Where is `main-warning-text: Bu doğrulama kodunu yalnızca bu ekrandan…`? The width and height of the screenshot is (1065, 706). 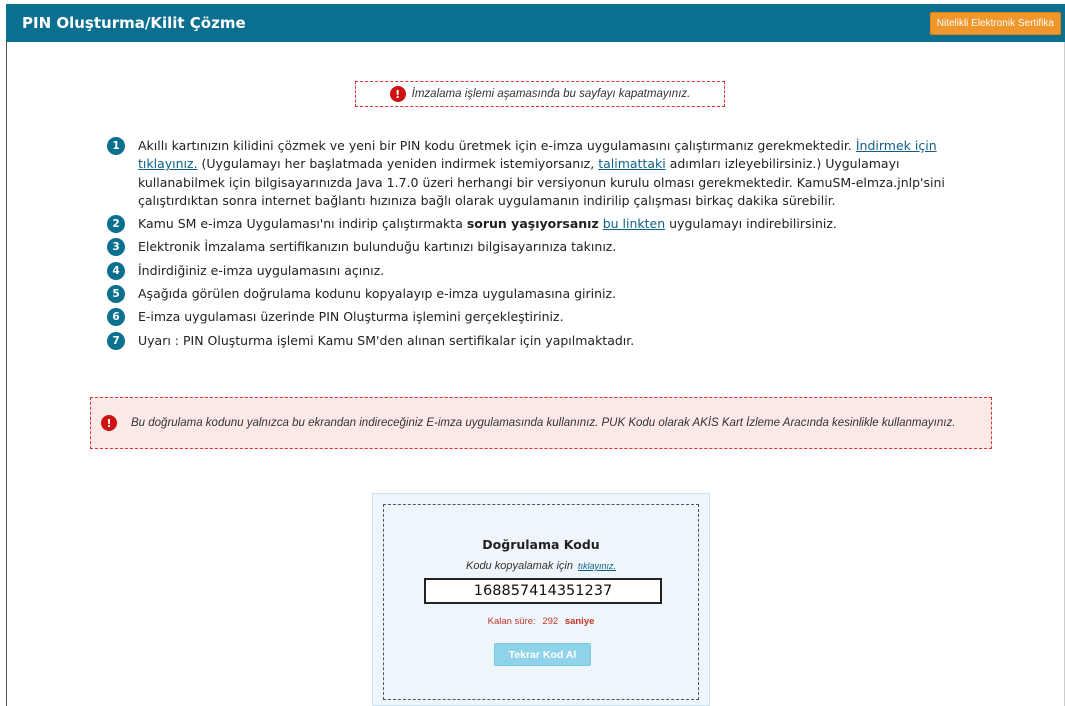
main-warning-text: Bu doğrulama kodunu yalnızca bu ekrandan… is located at coordinates (543, 423).